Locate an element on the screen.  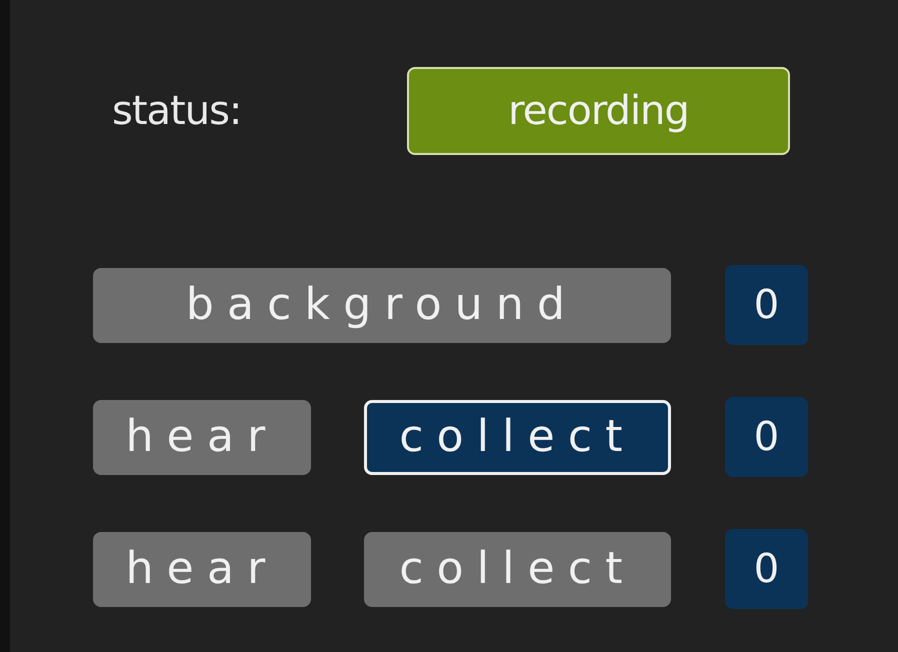
label-button: background is located at coordinates (382, 305).